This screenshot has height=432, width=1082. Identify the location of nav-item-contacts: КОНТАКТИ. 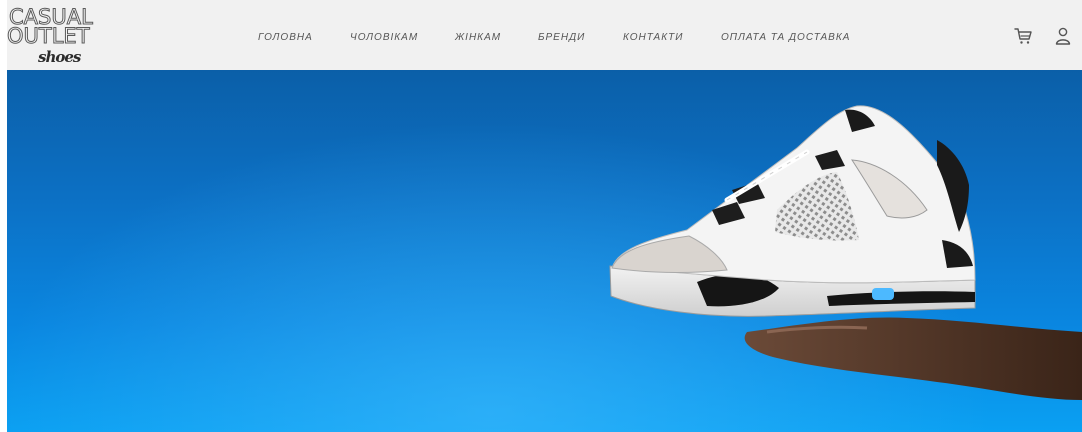
(653, 37).